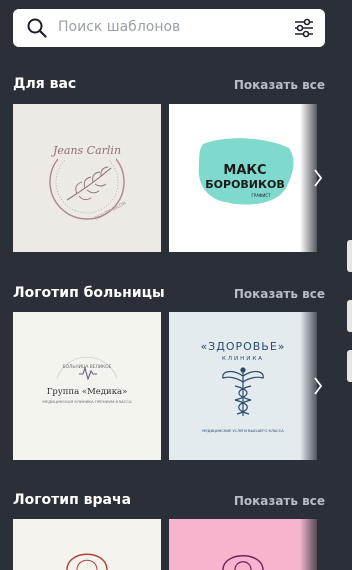 This screenshot has height=570, width=352. I want to click on card-name-line1: МАКС, so click(244, 170).